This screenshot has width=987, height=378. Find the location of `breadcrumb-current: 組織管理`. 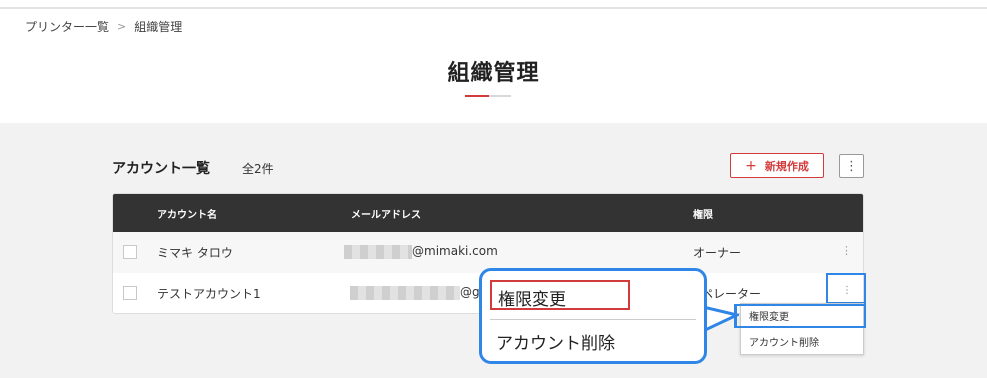

breadcrumb-current: 組織管理 is located at coordinates (158, 27).